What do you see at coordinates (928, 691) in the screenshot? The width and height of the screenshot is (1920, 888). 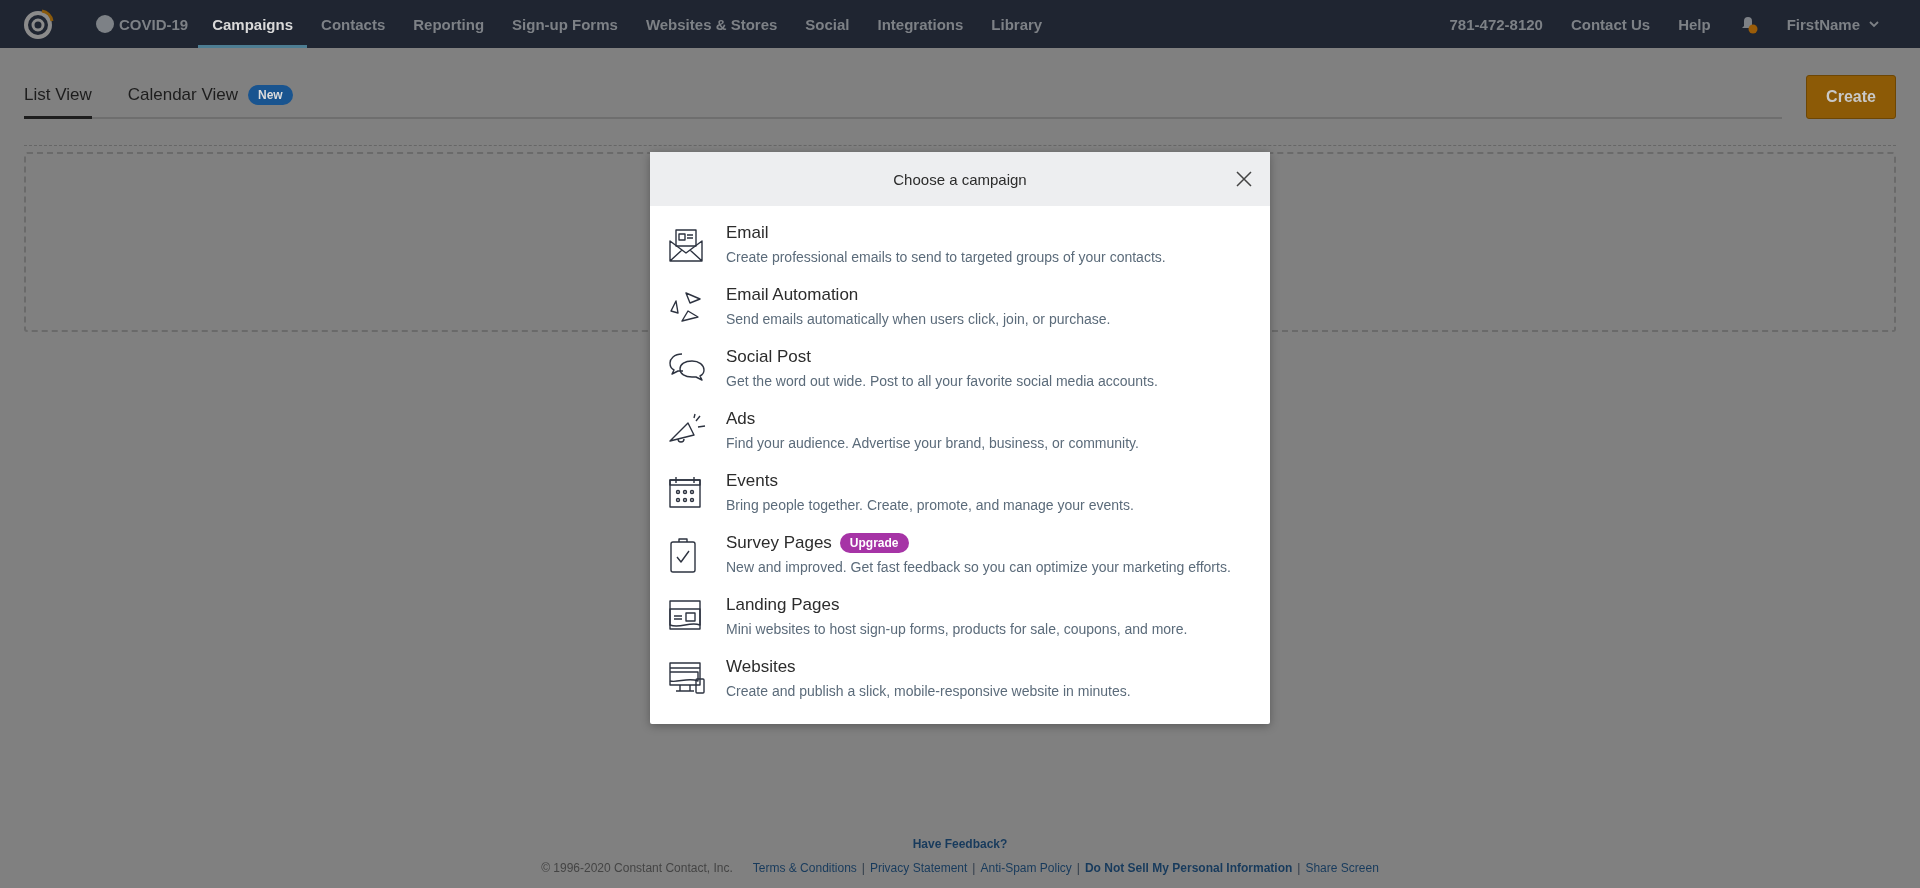 I see `option-description: Create and publish a slick, mobile-responsive website in minutes.` at bounding box center [928, 691].